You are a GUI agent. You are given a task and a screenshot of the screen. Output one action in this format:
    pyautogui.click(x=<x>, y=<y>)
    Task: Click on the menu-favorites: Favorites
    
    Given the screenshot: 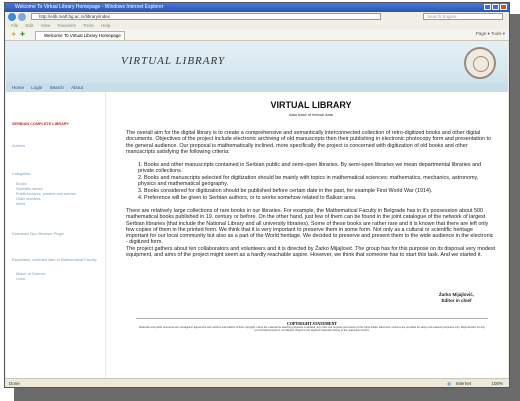 What is the action you would take?
    pyautogui.click(x=67, y=25)
    